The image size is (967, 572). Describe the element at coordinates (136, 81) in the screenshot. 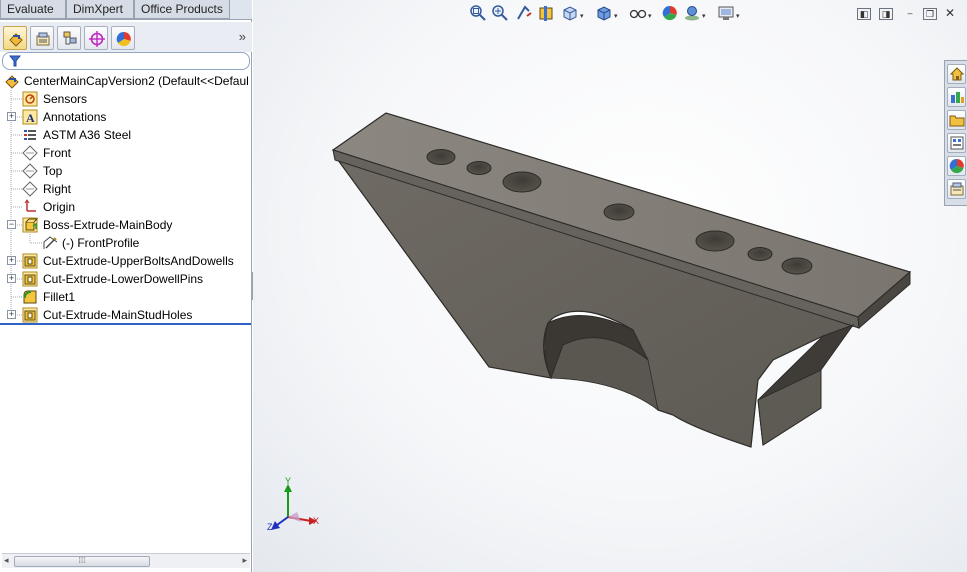

I see `part-name-label: CenterMainCapVersion2 (Default<<Defaul` at that location.